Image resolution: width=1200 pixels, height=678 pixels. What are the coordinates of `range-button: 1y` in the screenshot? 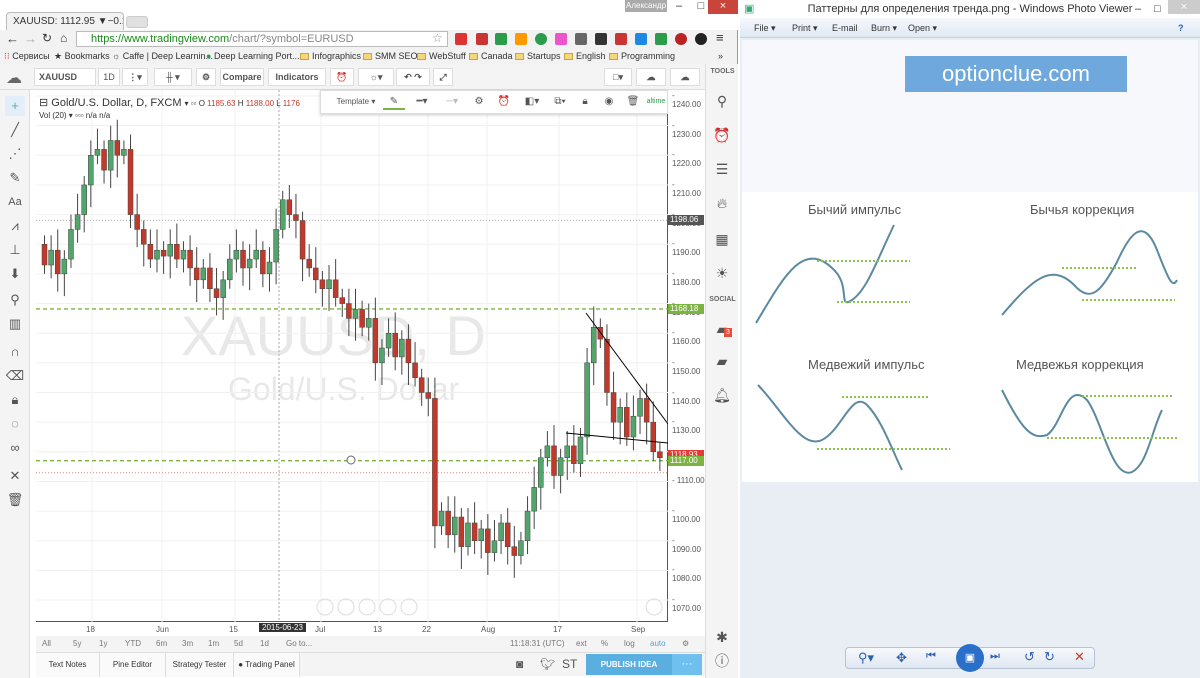 It's located at (103, 644).